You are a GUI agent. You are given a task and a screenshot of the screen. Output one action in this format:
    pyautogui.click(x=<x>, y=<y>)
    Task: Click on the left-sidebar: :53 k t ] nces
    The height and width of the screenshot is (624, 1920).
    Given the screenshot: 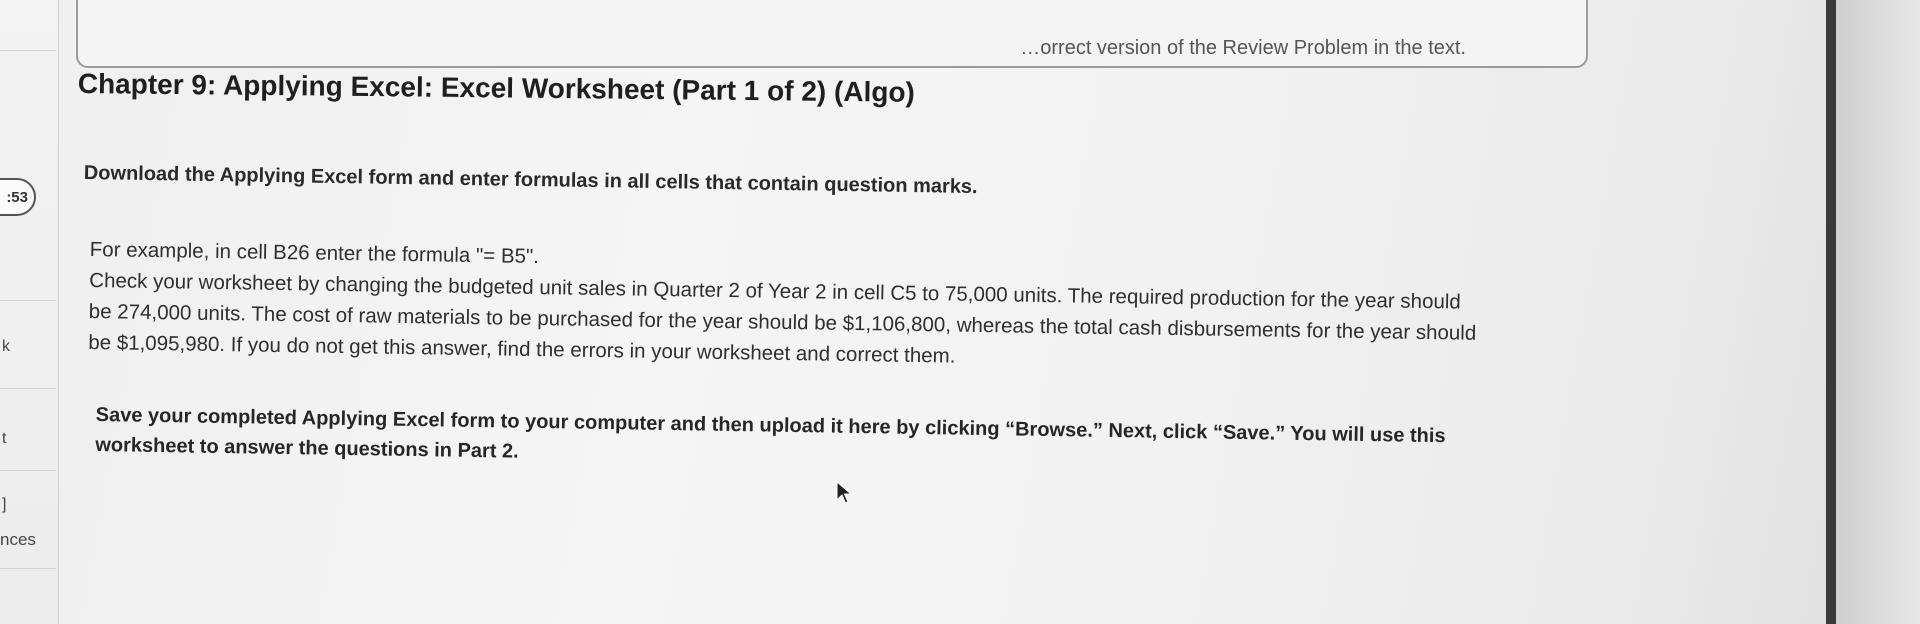 What is the action you would take?
    pyautogui.click(x=29, y=312)
    